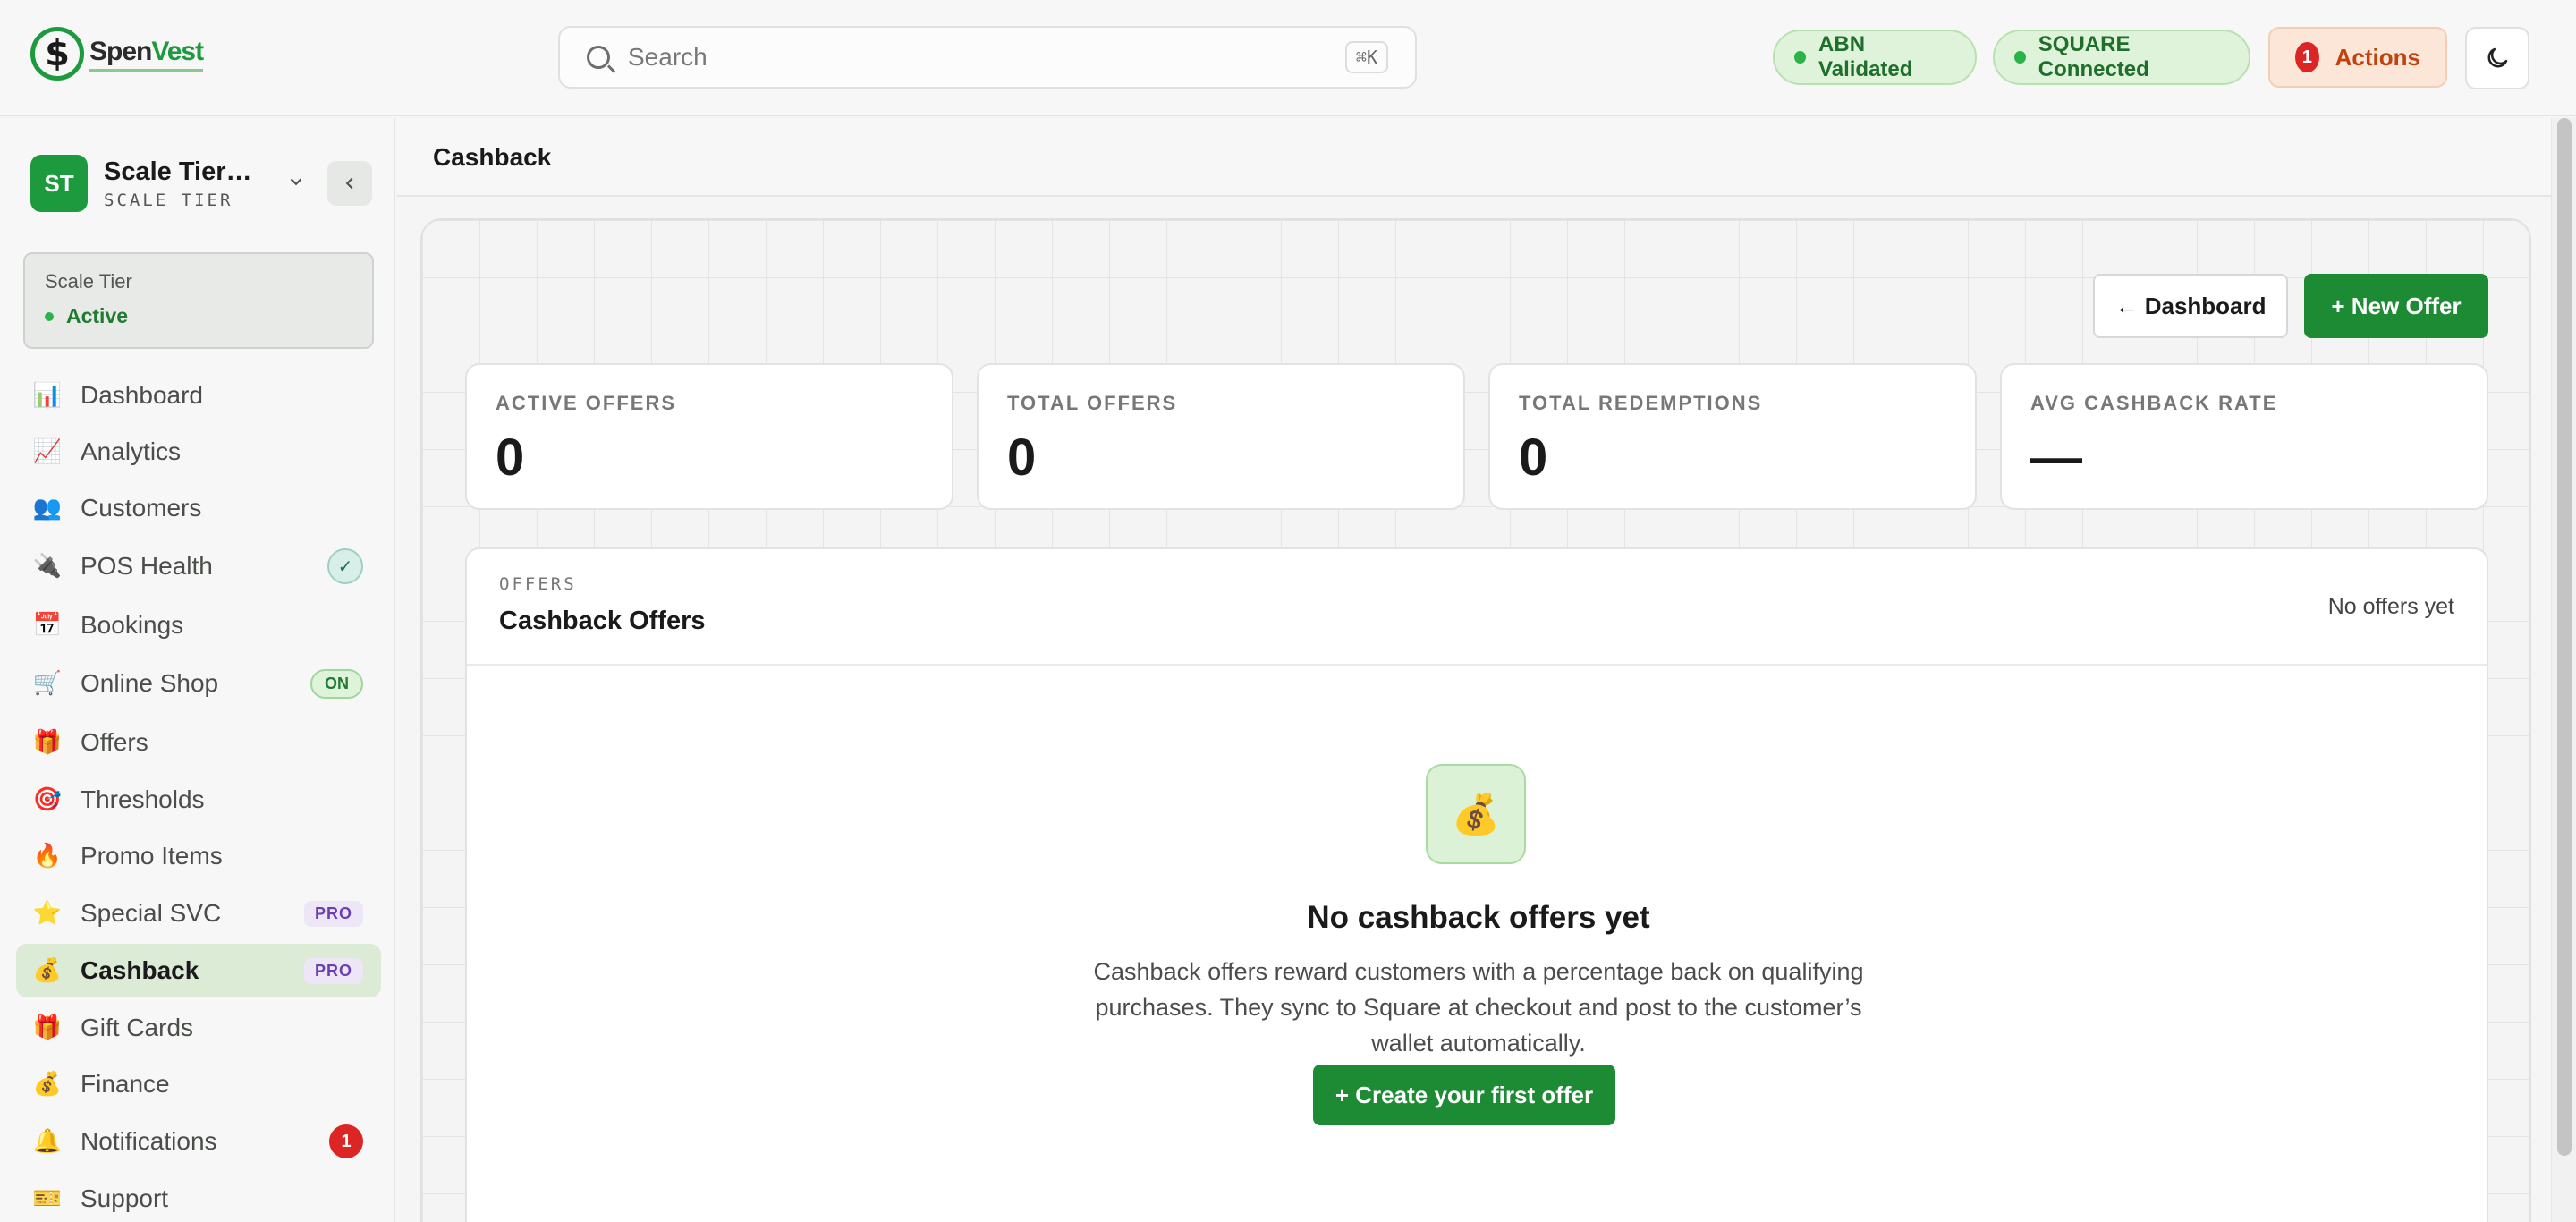  What do you see at coordinates (47, 451) in the screenshot?
I see `trend-chart-icon: 📈` at bounding box center [47, 451].